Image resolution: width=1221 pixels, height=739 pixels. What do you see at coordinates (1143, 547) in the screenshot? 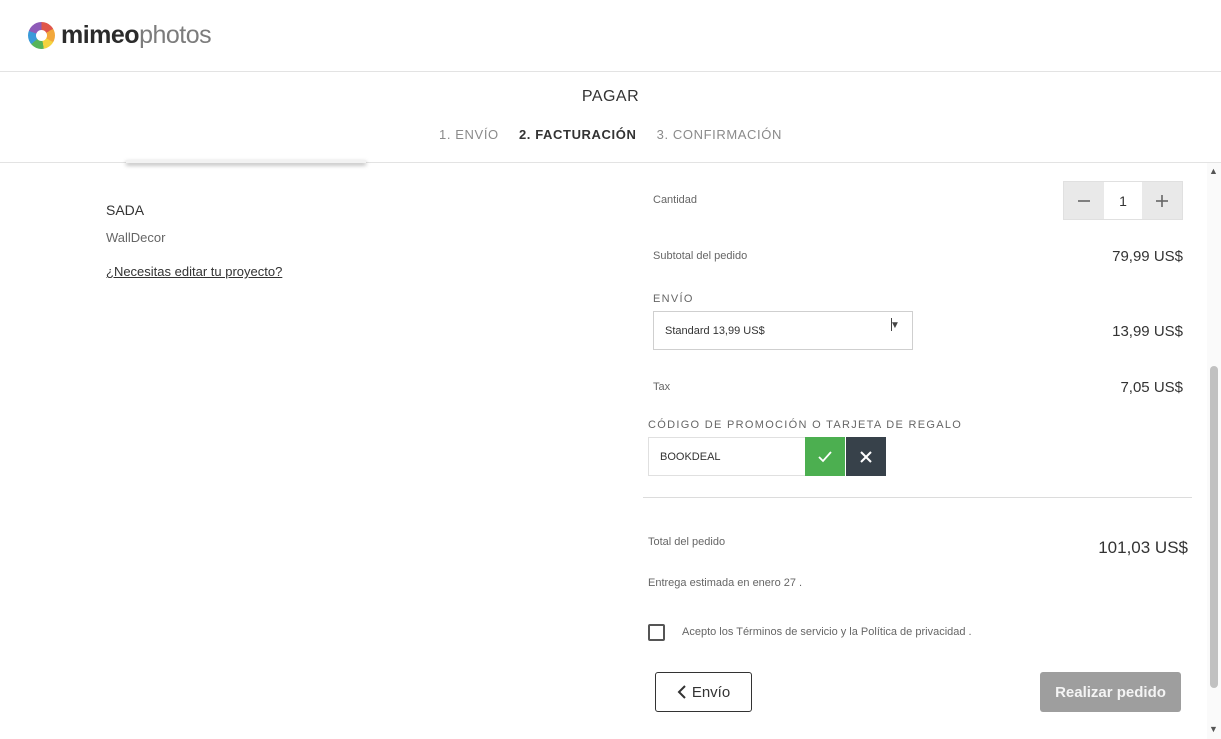
I see `total-value: 101,03 US$` at bounding box center [1143, 547].